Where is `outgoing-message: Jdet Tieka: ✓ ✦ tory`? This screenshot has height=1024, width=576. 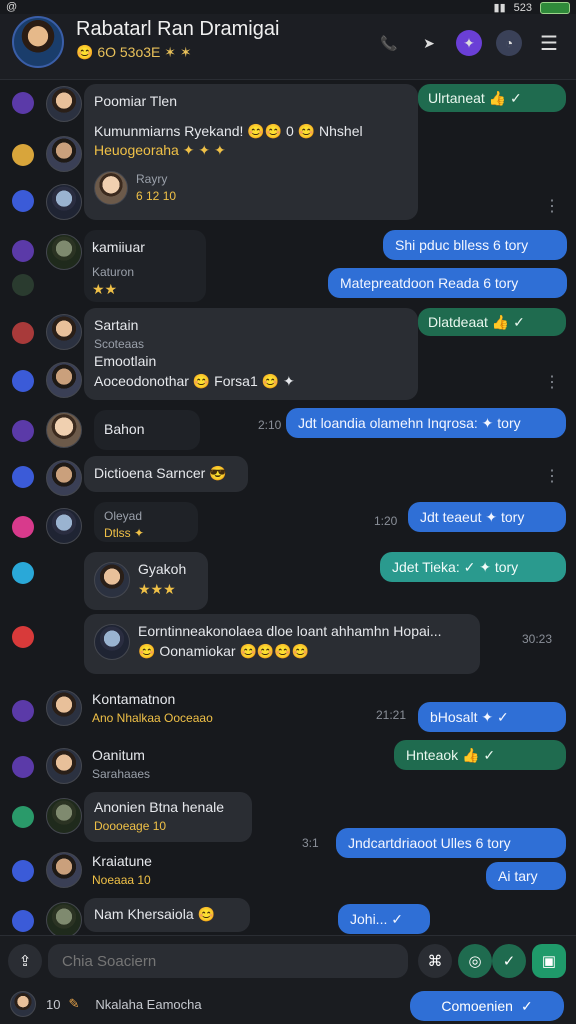
outgoing-message: Jdet Tieka: ✓ ✦ tory is located at coordinates (473, 567).